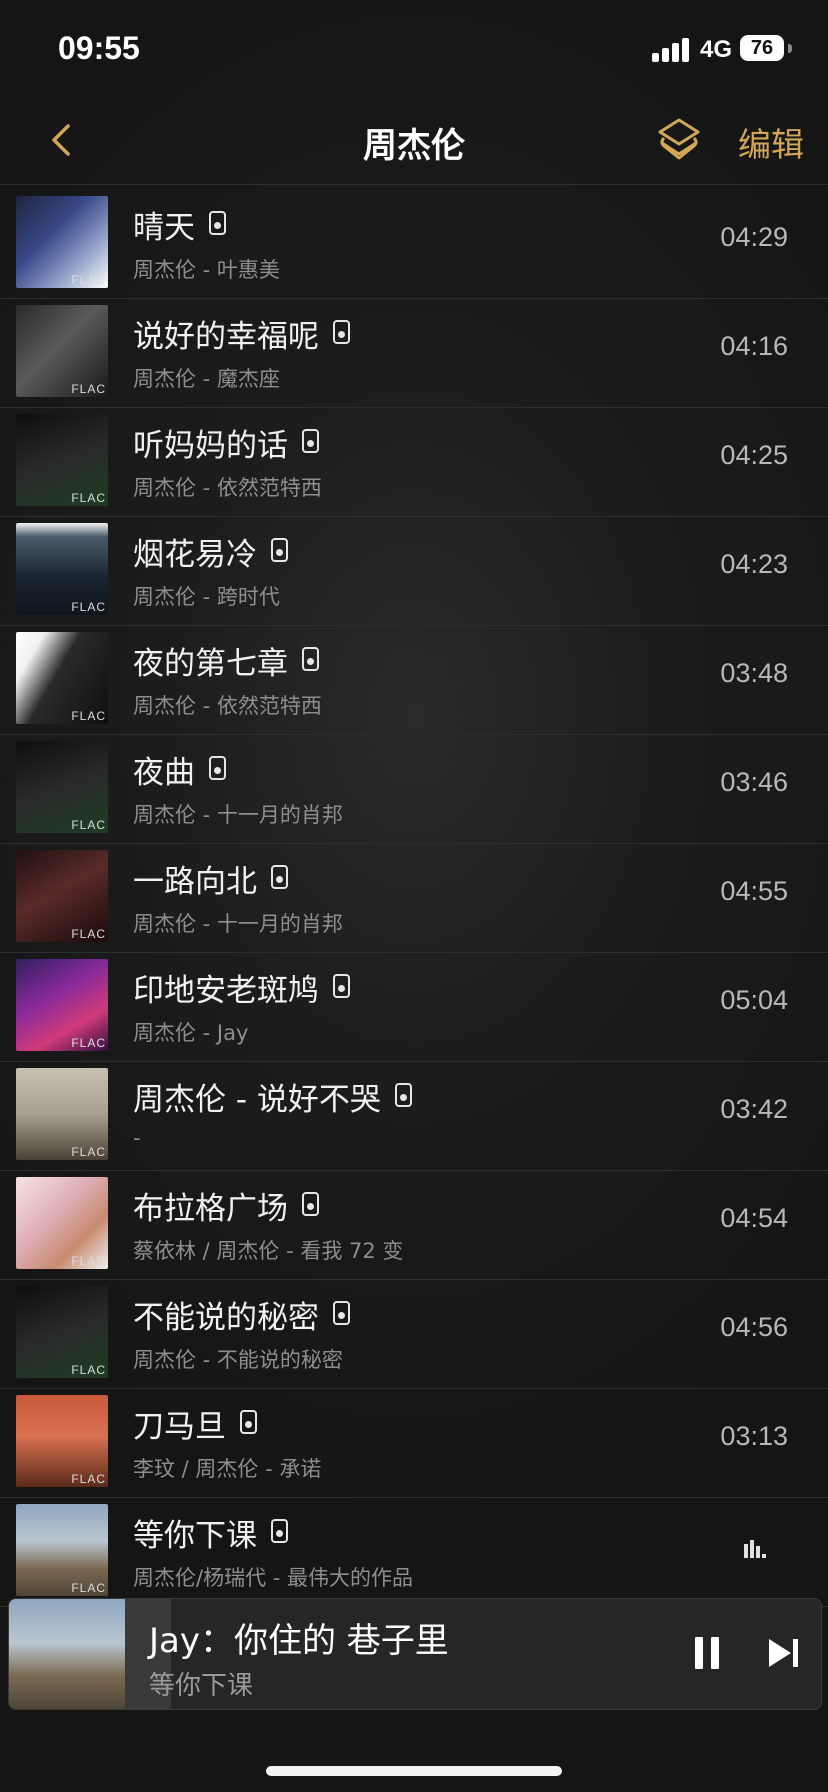 The height and width of the screenshot is (1792, 828). What do you see at coordinates (762, 48) in the screenshot?
I see `battery-icon: 76` at bounding box center [762, 48].